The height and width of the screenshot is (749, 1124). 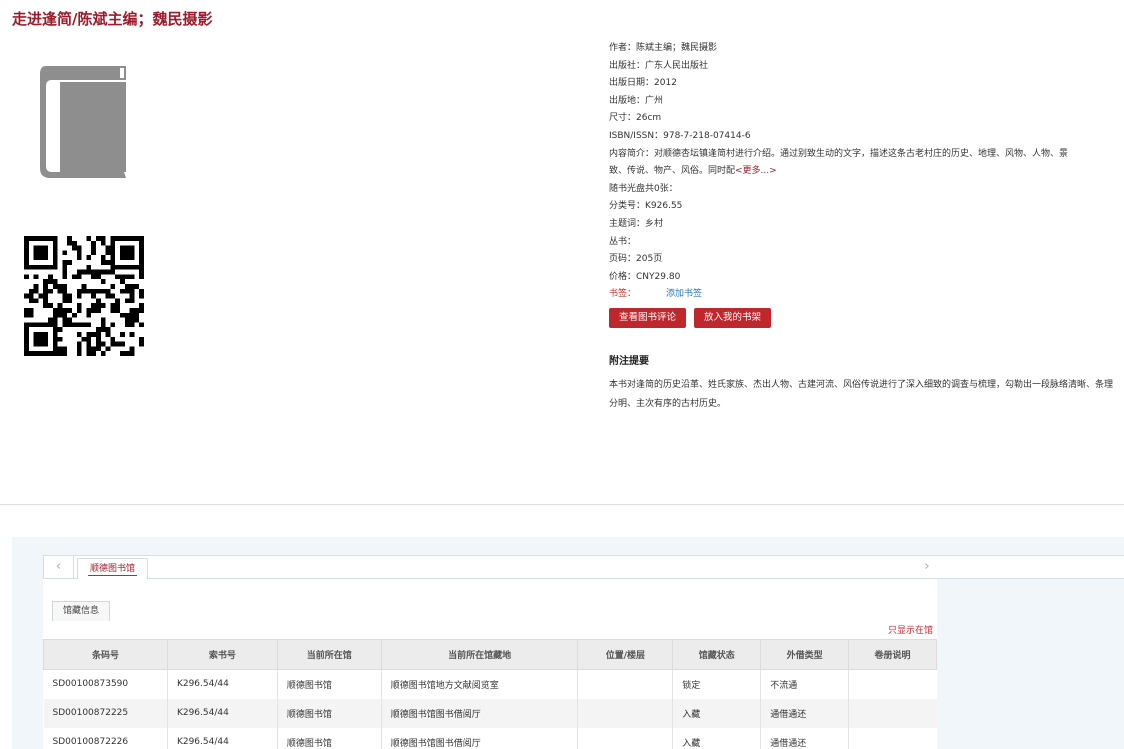 What do you see at coordinates (654, 100) in the screenshot?
I see `metadata-value: 广州` at bounding box center [654, 100].